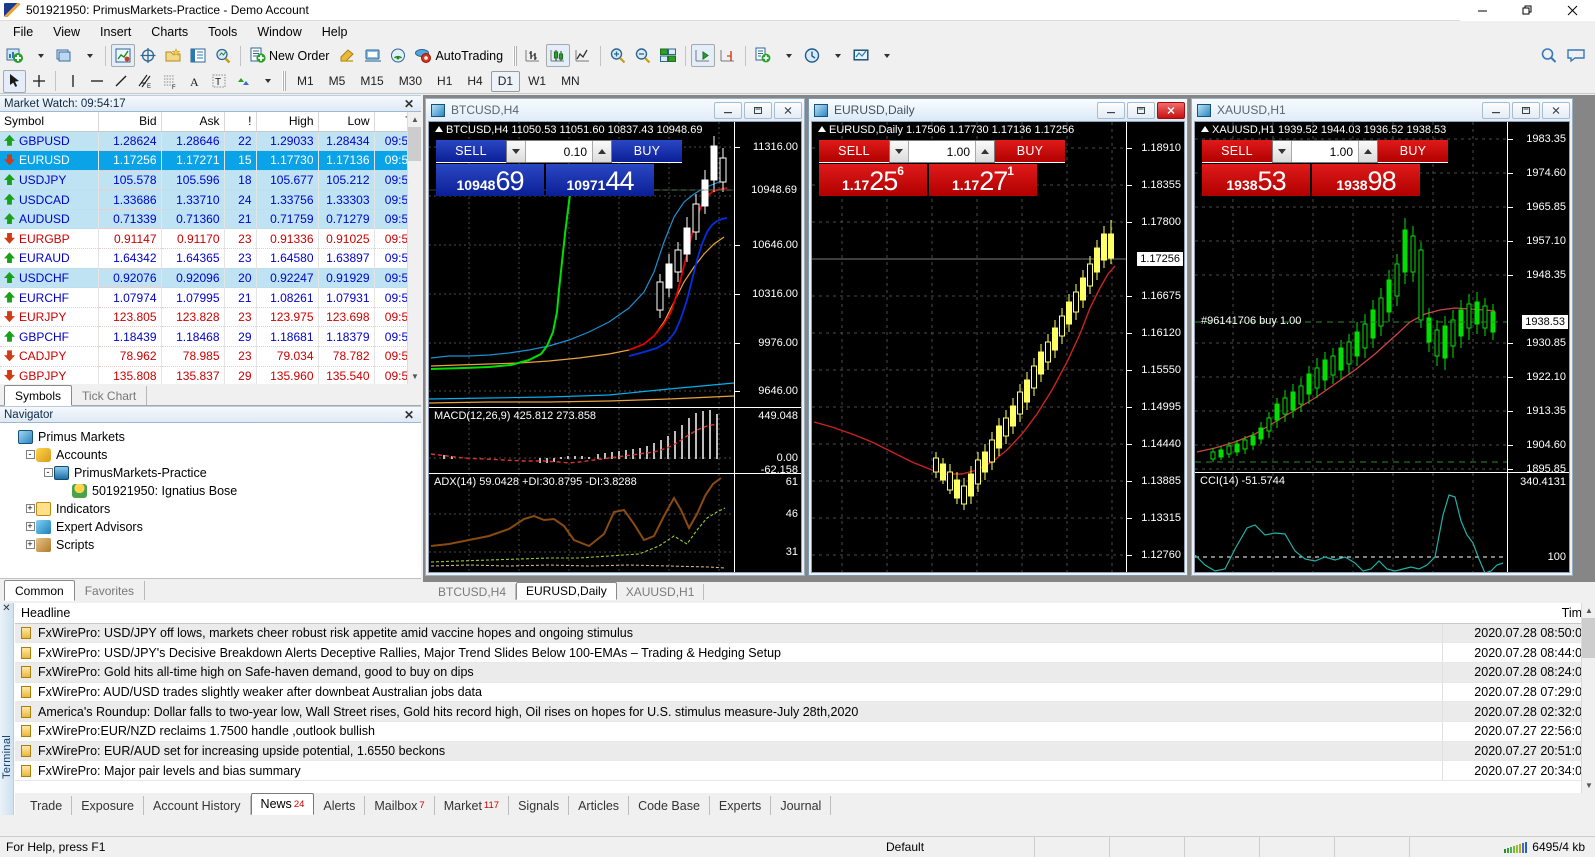 This screenshot has height=857, width=1595. I want to click on one-click-trading-btcusd: SELL 0.10 BUY 10948 69 10971 44, so click(559, 168).